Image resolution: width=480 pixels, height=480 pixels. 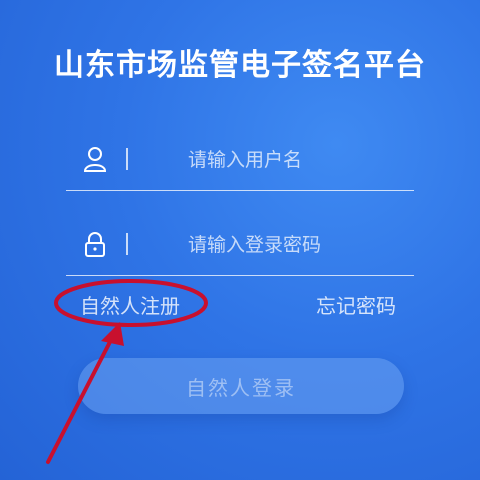 I want to click on page-title: 山东市场监管电子签名平台, so click(x=240, y=65).